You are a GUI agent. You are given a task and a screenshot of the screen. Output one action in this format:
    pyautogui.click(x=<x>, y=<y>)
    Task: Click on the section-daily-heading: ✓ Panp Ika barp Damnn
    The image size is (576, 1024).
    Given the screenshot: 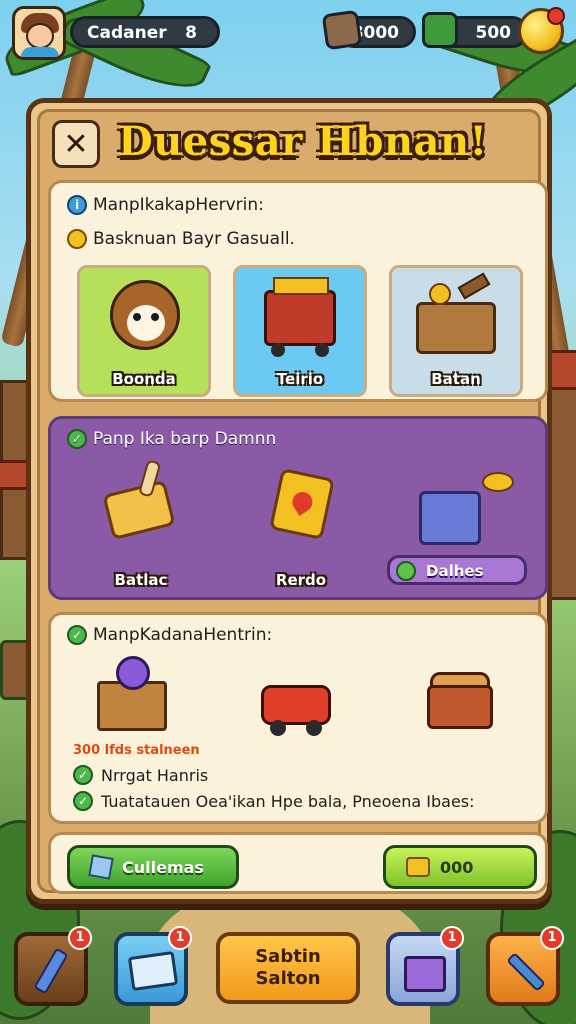 What is the action you would take?
    pyautogui.click(x=171, y=439)
    